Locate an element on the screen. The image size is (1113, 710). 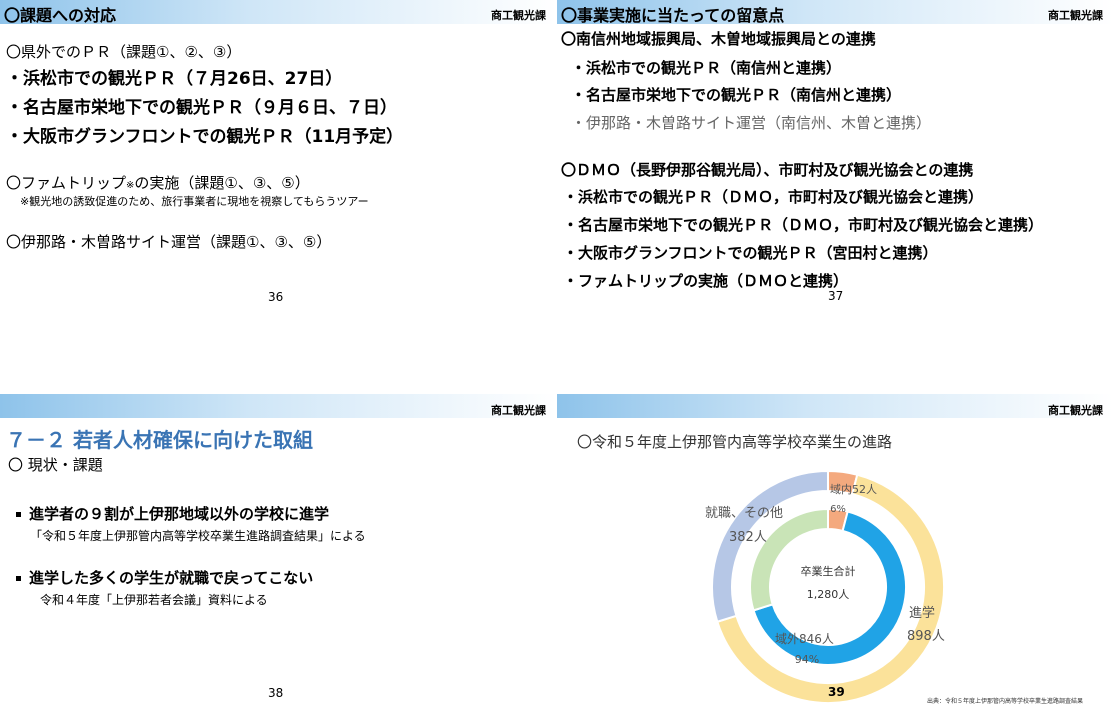
slide-title: 〇事業実施に当たっての留意点 is located at coordinates (673, 15).